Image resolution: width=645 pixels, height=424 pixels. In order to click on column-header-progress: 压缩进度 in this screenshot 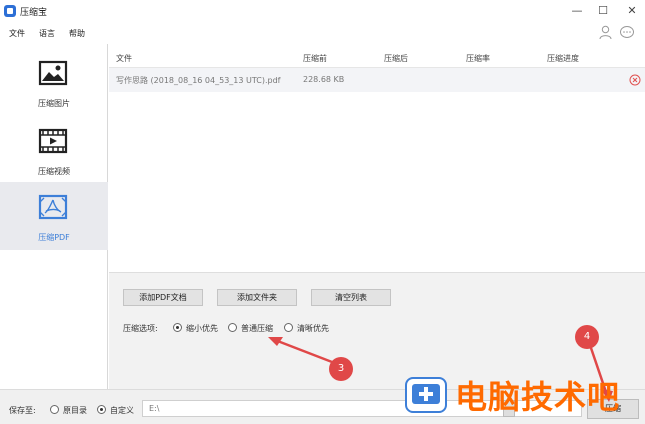, I will do `click(563, 58)`.